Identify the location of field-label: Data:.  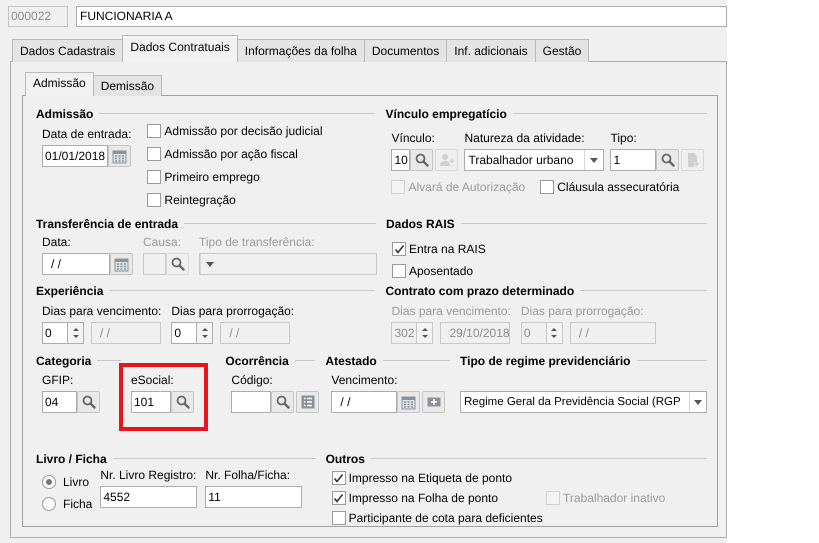
(57, 242).